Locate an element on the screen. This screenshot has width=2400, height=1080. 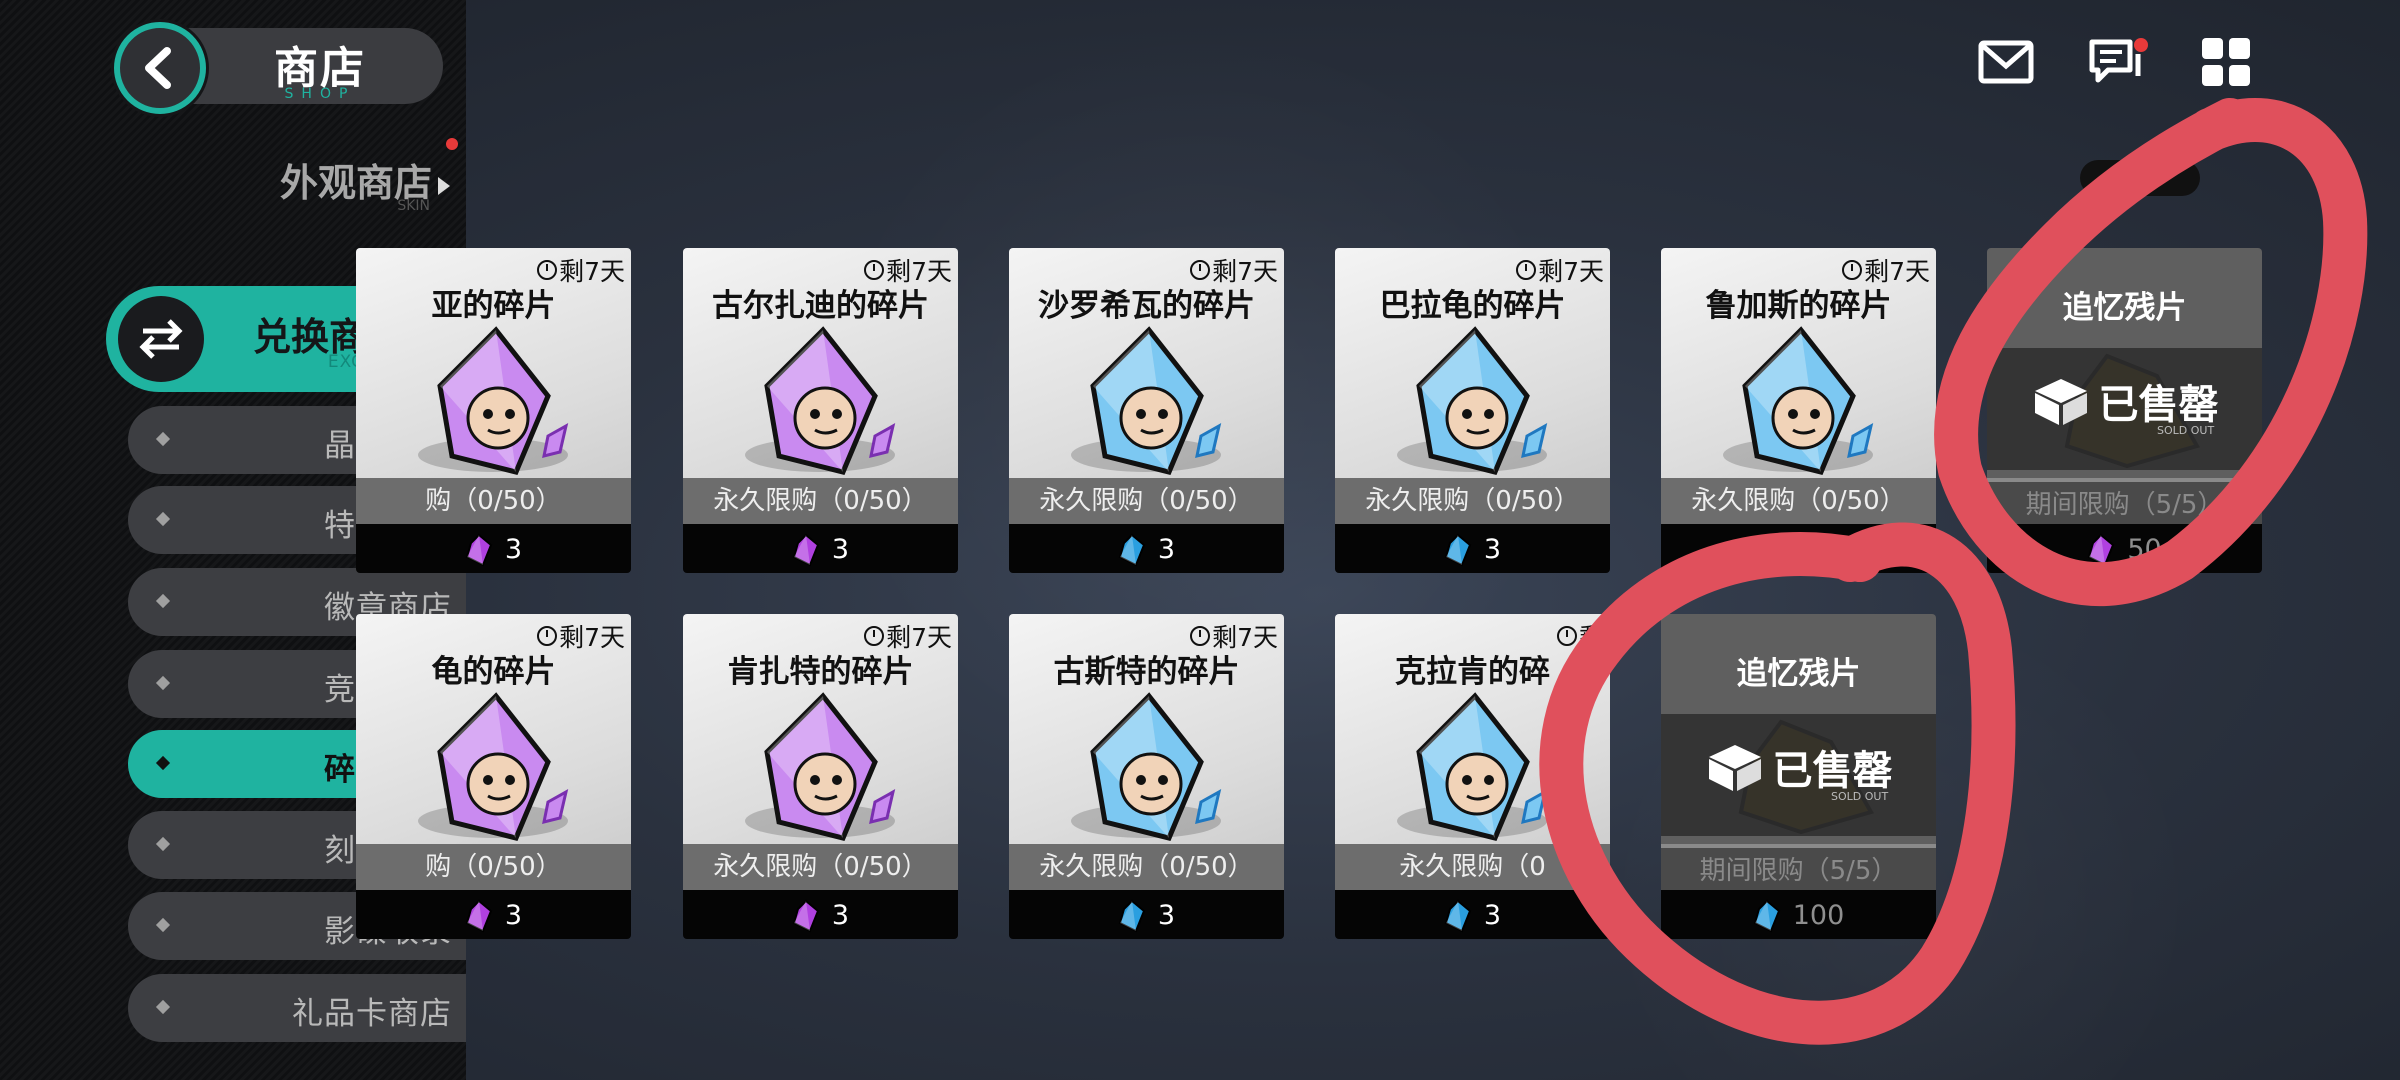
shop-item-card: 剩7天 古尔扎迪的碎片 永久限购（0/50） 3 is located at coordinates (820, 410).